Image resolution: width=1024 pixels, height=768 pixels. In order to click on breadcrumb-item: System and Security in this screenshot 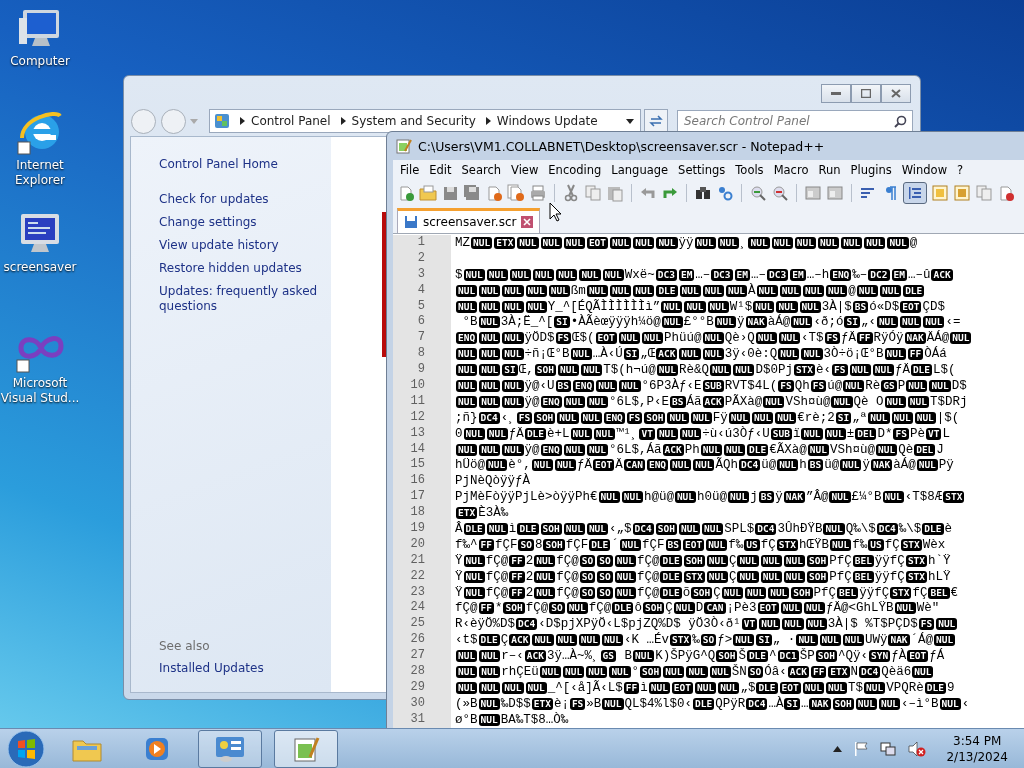, I will do `click(413, 121)`.